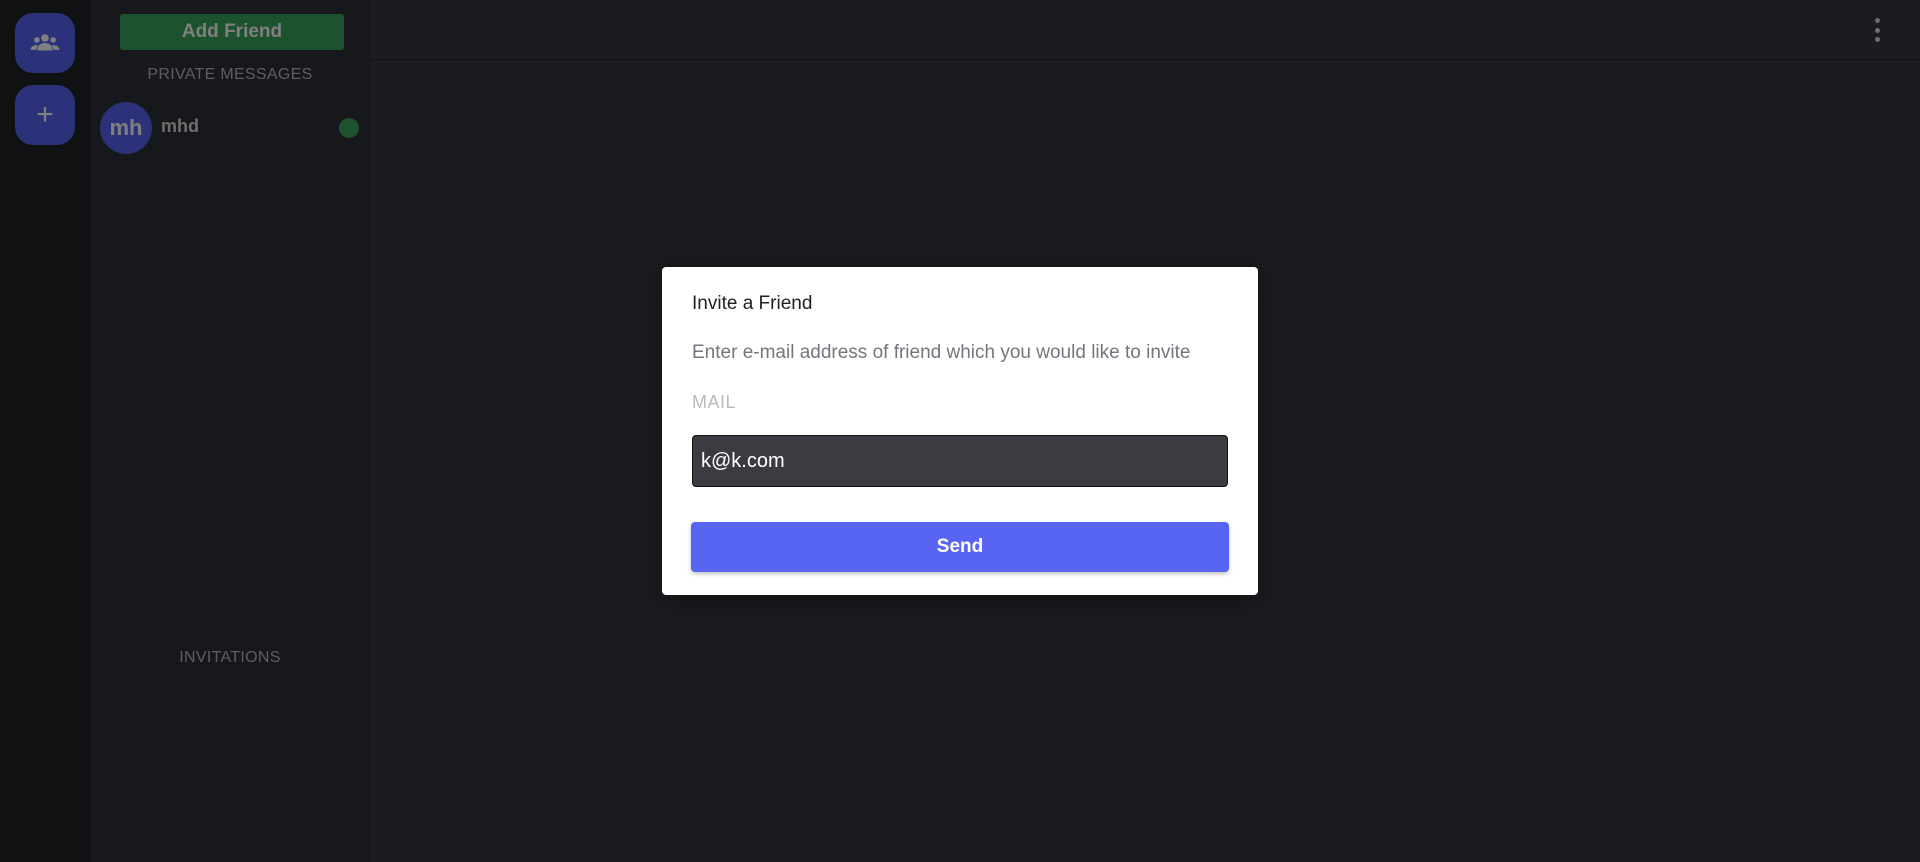 The height and width of the screenshot is (862, 1920). What do you see at coordinates (714, 402) in the screenshot?
I see `mail-field-label: MAIL` at bounding box center [714, 402].